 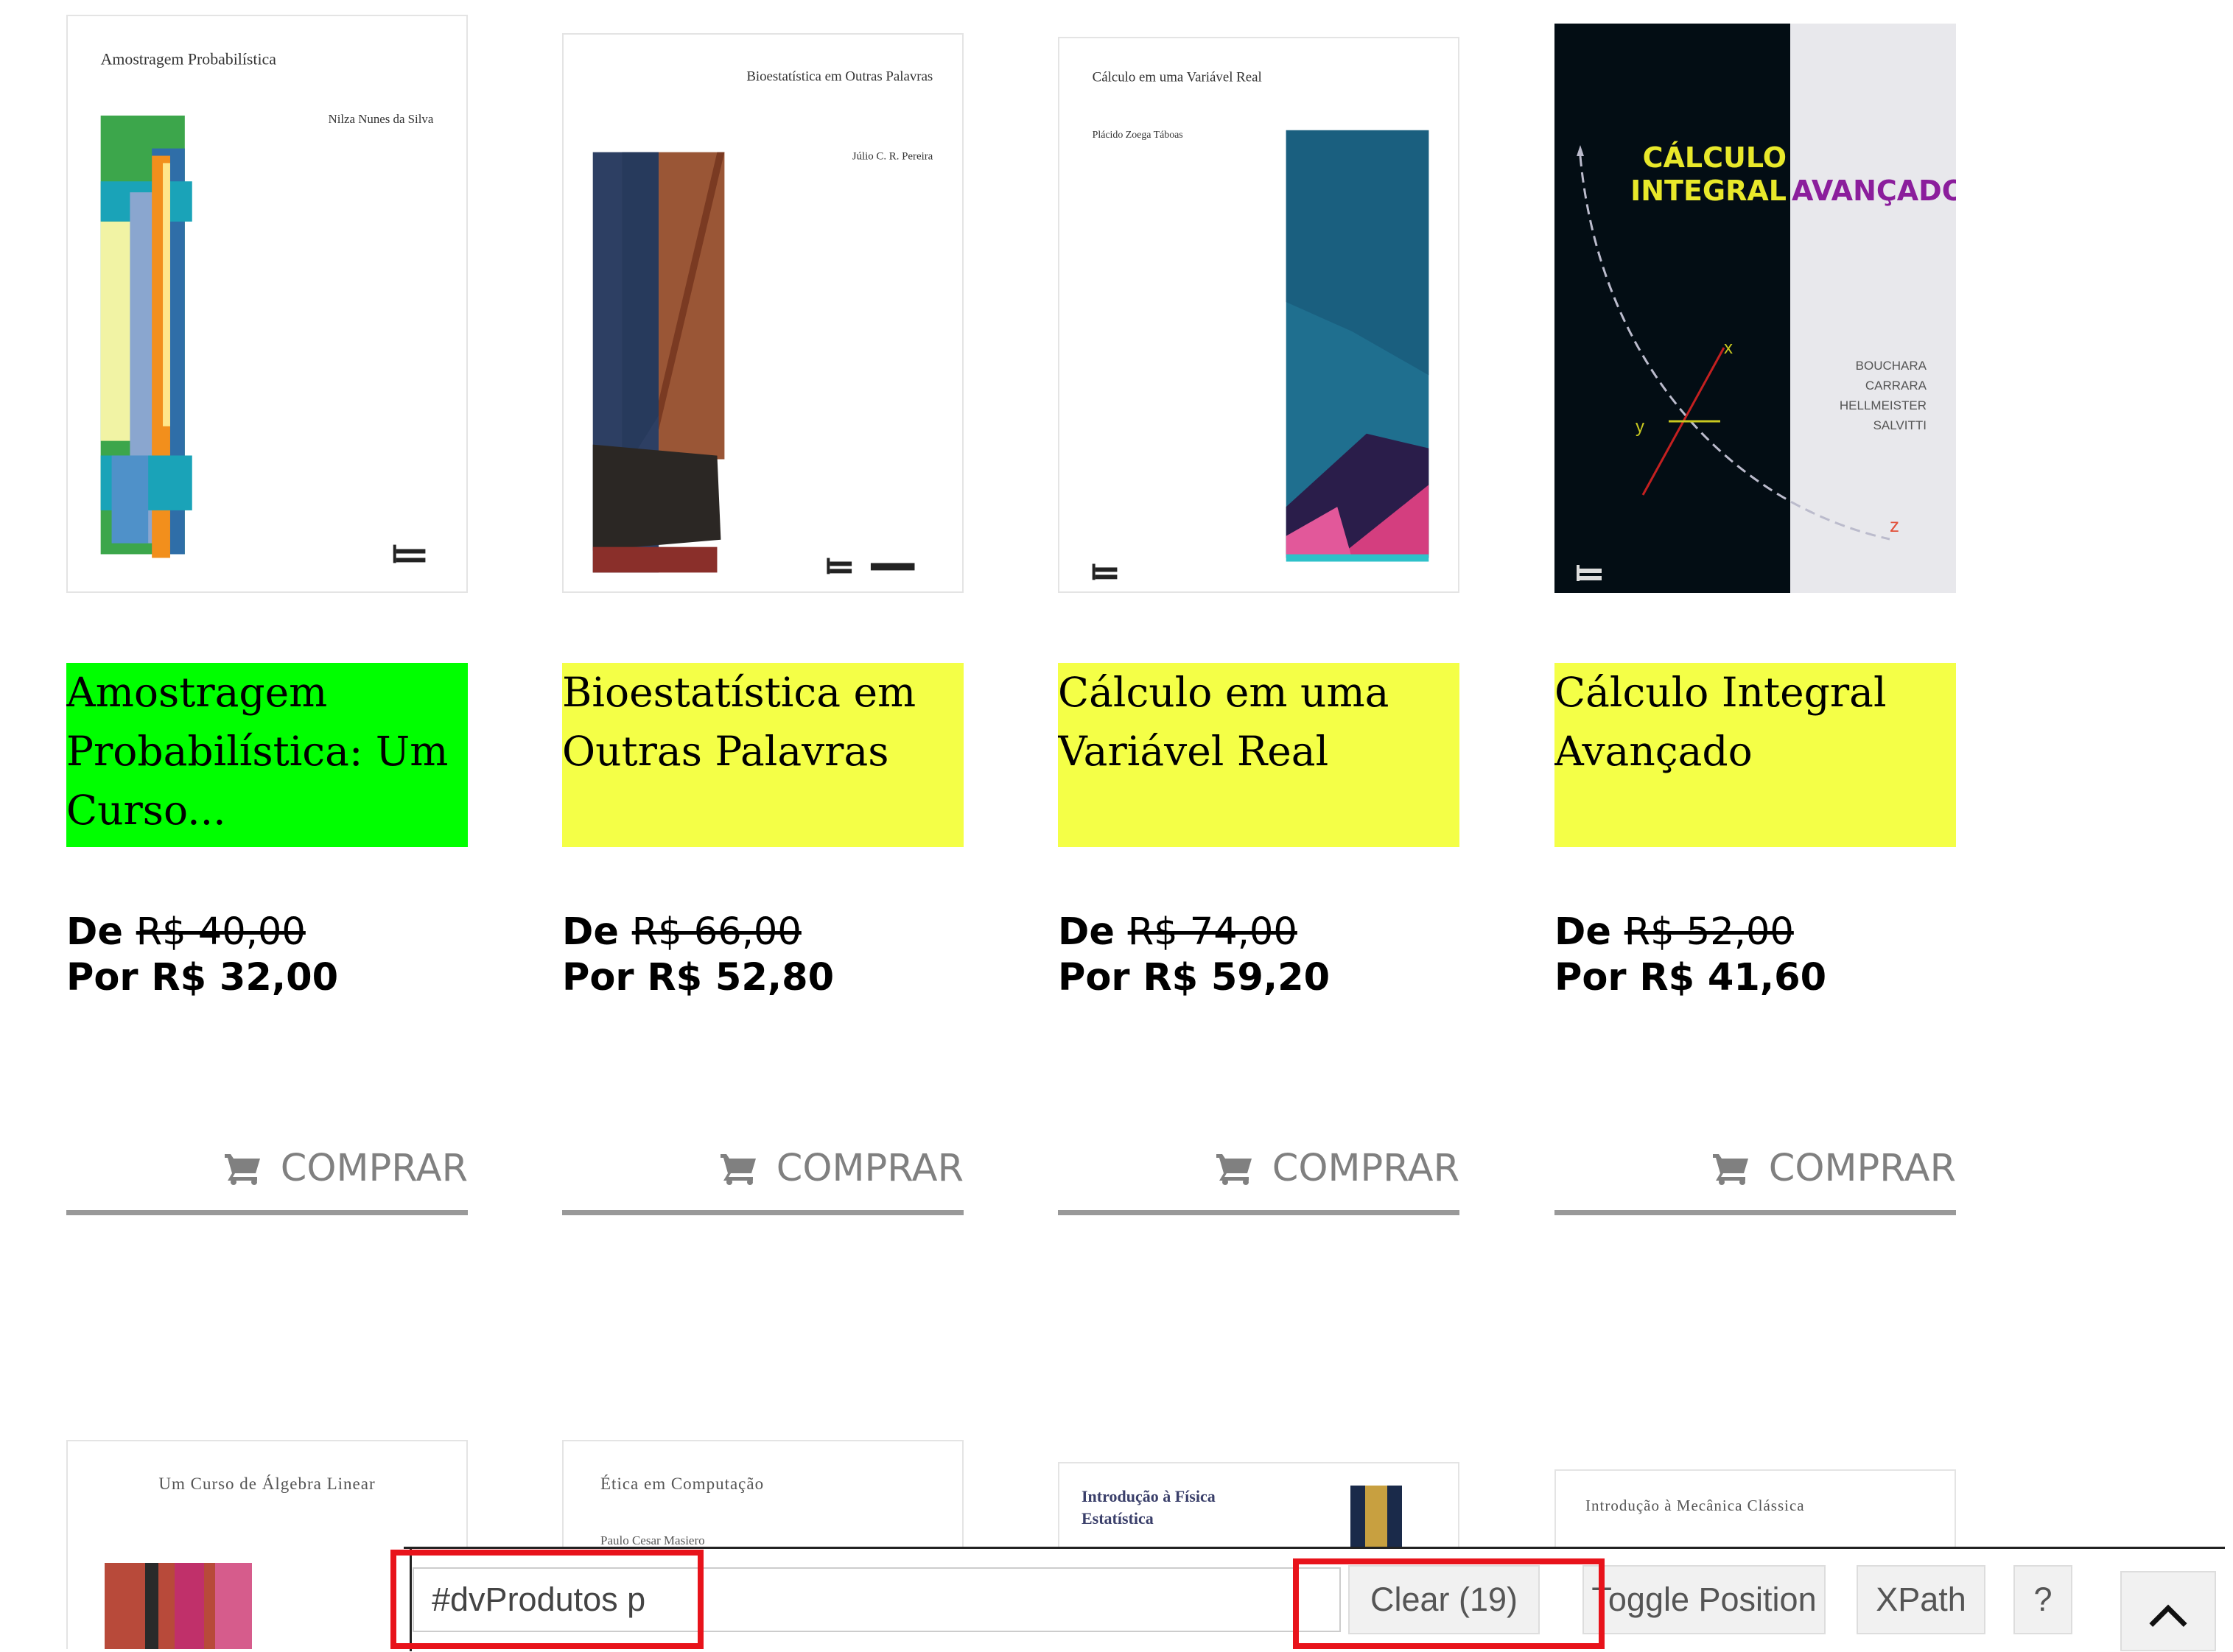 What do you see at coordinates (1709, 191) in the screenshot?
I see `cover-title-2: INTEGRAL` at bounding box center [1709, 191].